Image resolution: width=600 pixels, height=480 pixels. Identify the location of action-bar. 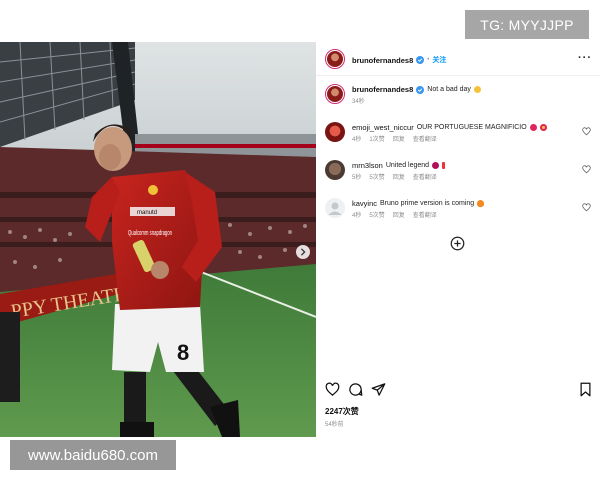
(458, 392).